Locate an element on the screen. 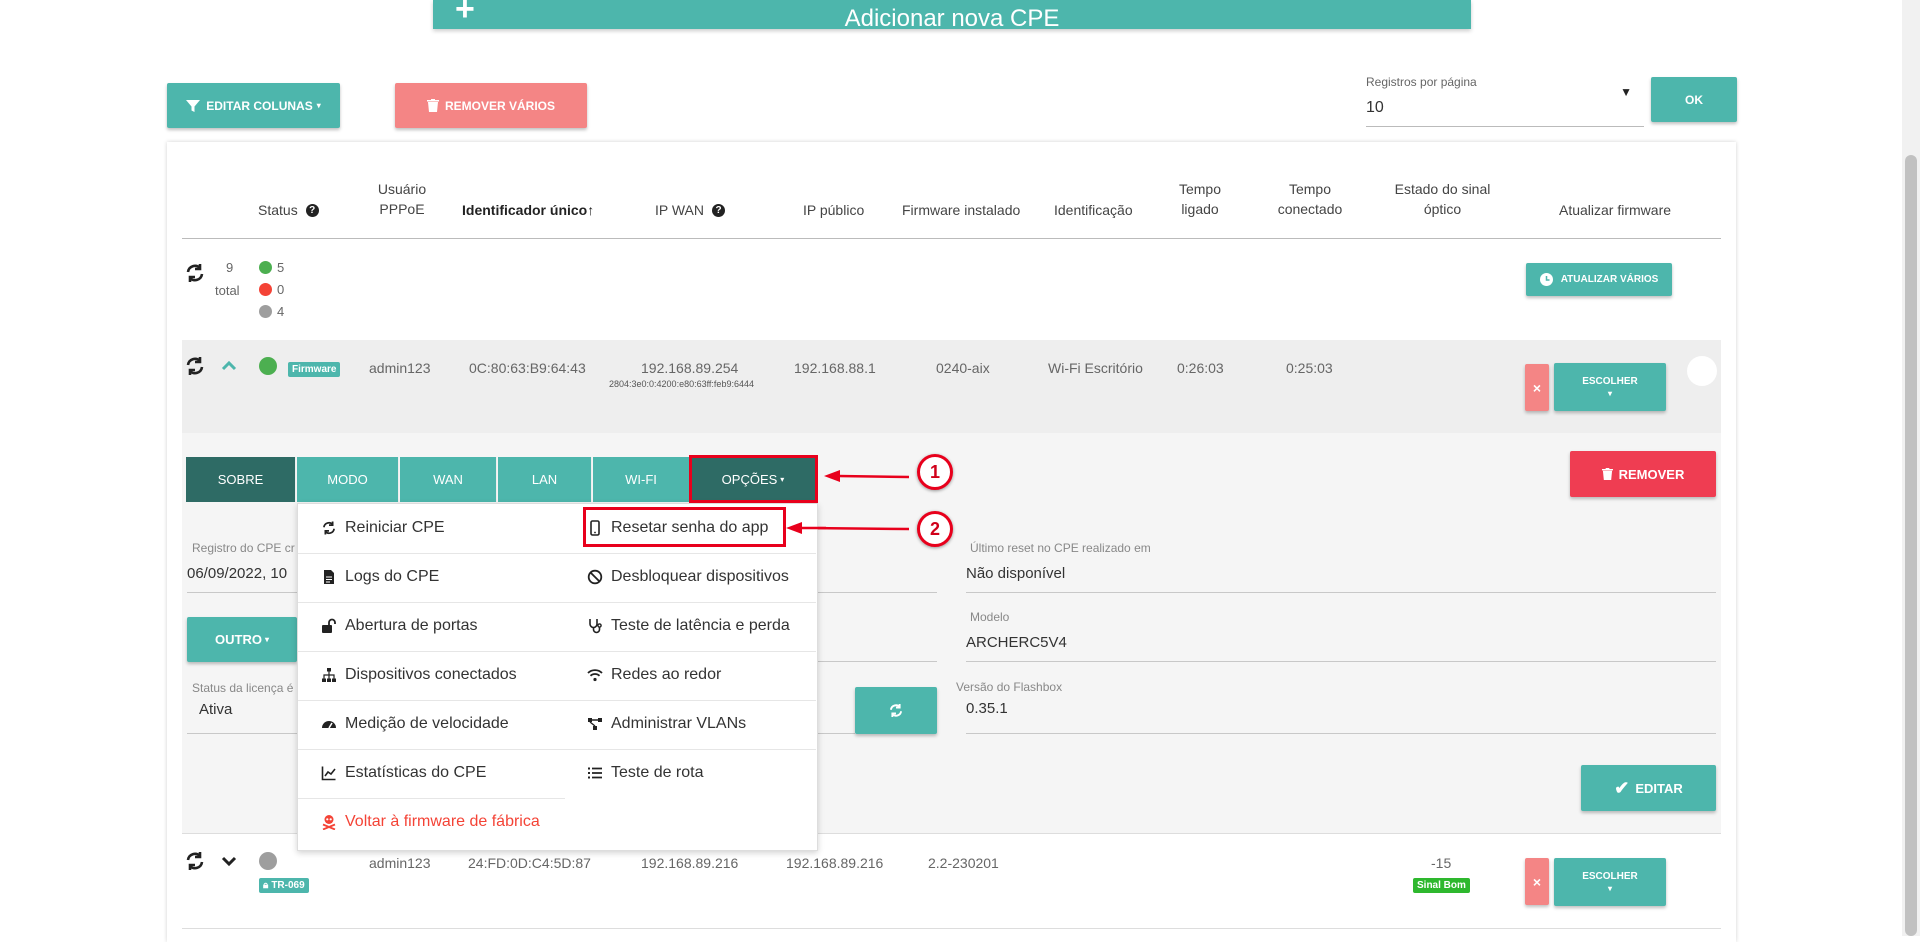 This screenshot has height=942, width=1920. edit-label: EDITAR is located at coordinates (1659, 788).